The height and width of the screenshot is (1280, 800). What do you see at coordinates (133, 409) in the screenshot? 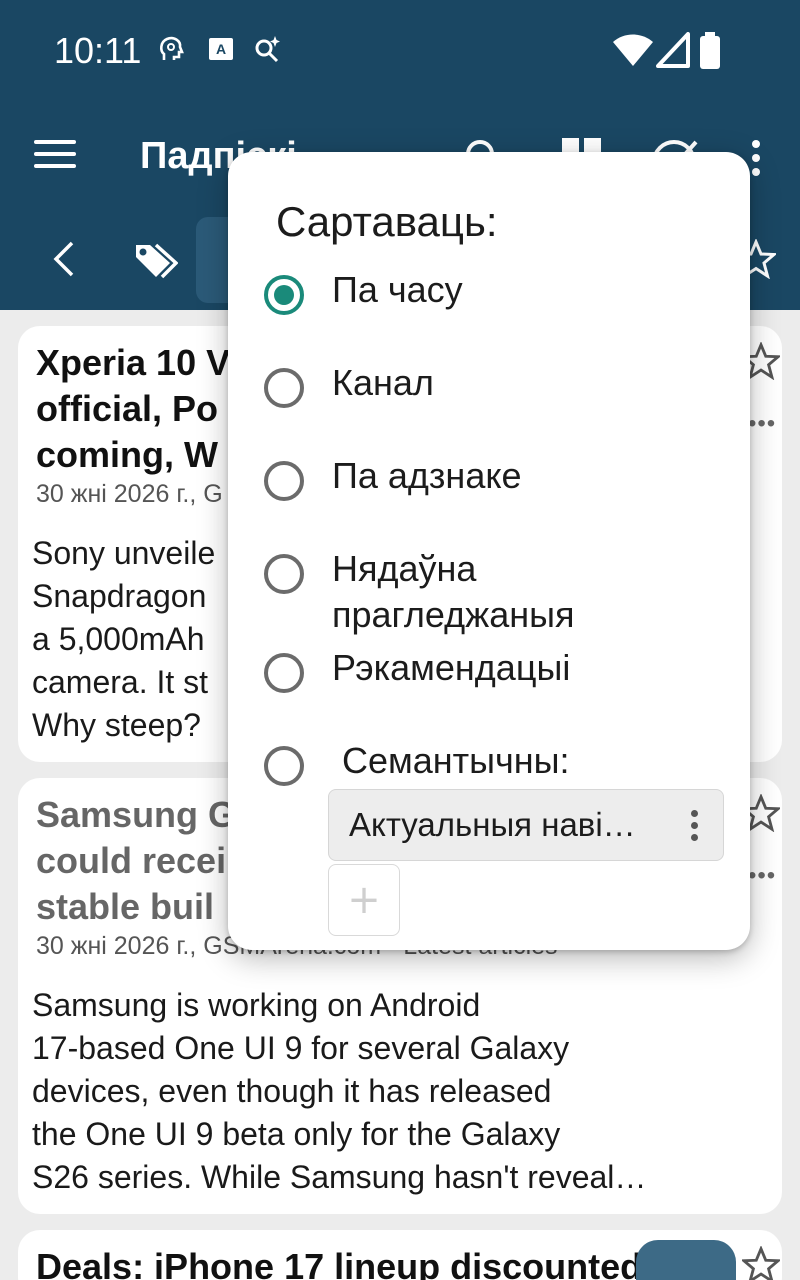
I see `article-title: Xperia 10 V official, Po coming, W` at bounding box center [133, 409].